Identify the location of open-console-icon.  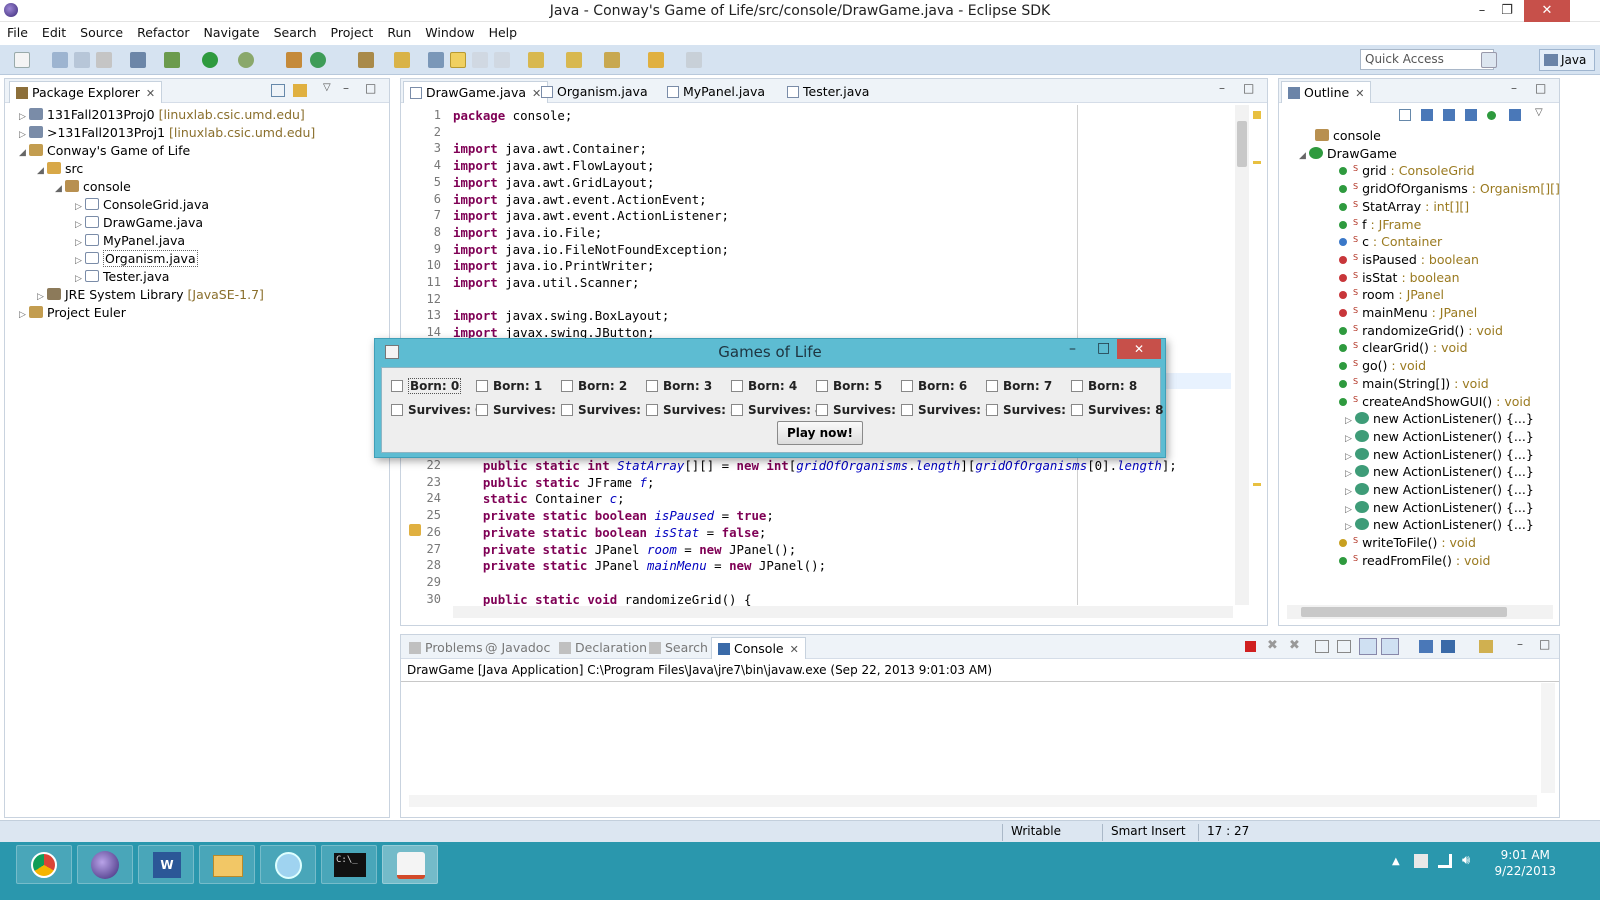
(1486, 646).